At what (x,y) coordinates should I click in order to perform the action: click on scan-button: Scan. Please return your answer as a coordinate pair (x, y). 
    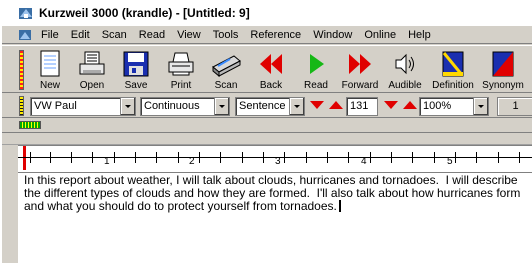
    Looking at the image, I should click on (226, 71).